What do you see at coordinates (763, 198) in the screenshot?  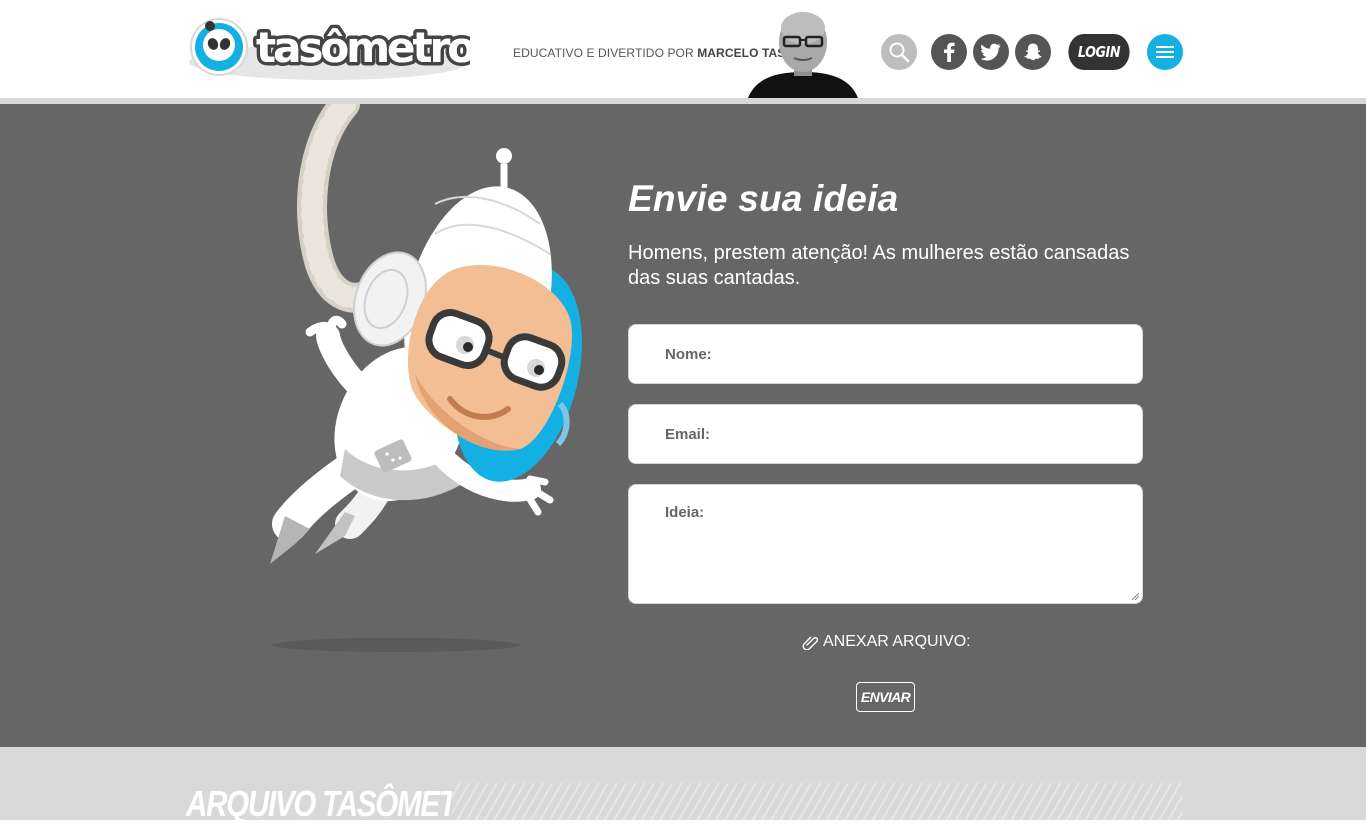 I see `form-title: Envie sua ideia` at bounding box center [763, 198].